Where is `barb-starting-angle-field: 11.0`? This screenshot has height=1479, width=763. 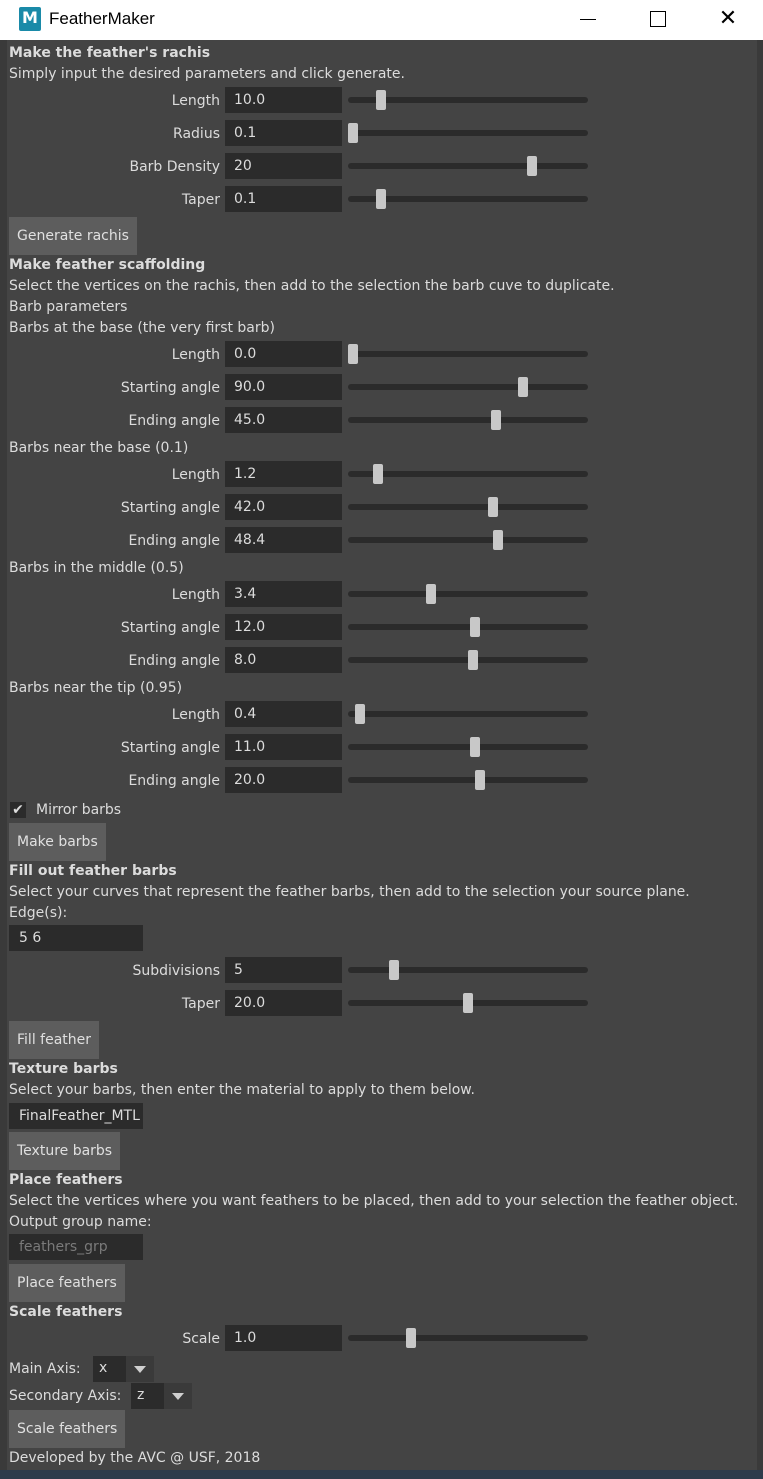 barb-starting-angle-field: 11.0 is located at coordinates (283, 747).